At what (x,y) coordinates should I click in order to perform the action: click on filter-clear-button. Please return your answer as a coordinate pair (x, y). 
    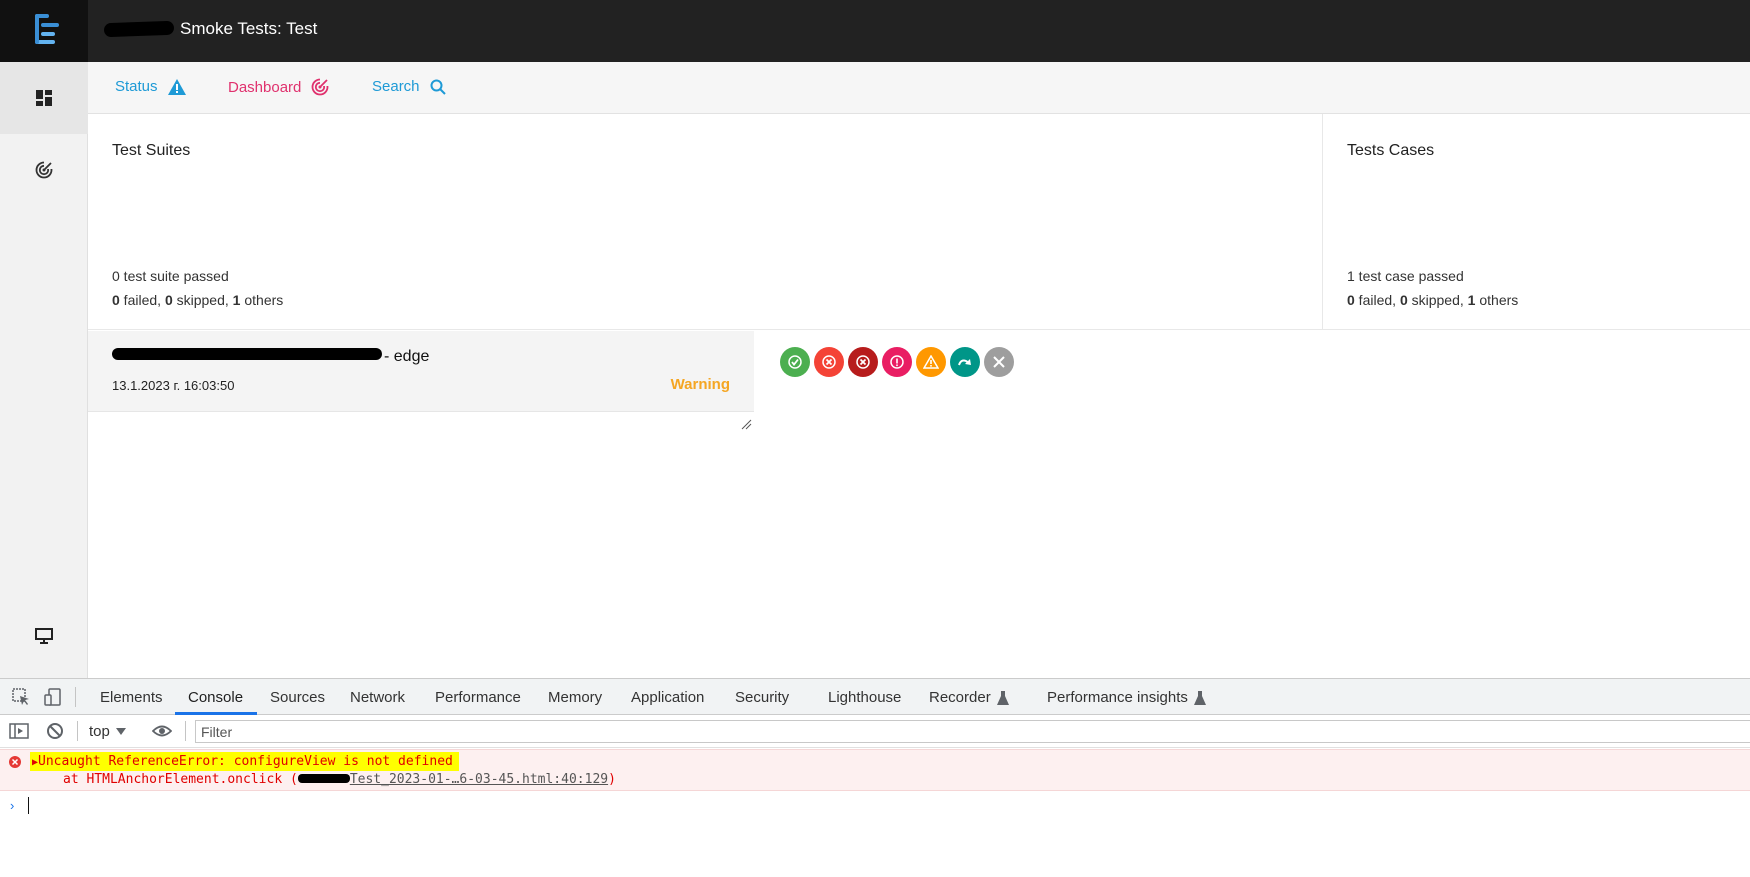
    Looking at the image, I should click on (999, 362).